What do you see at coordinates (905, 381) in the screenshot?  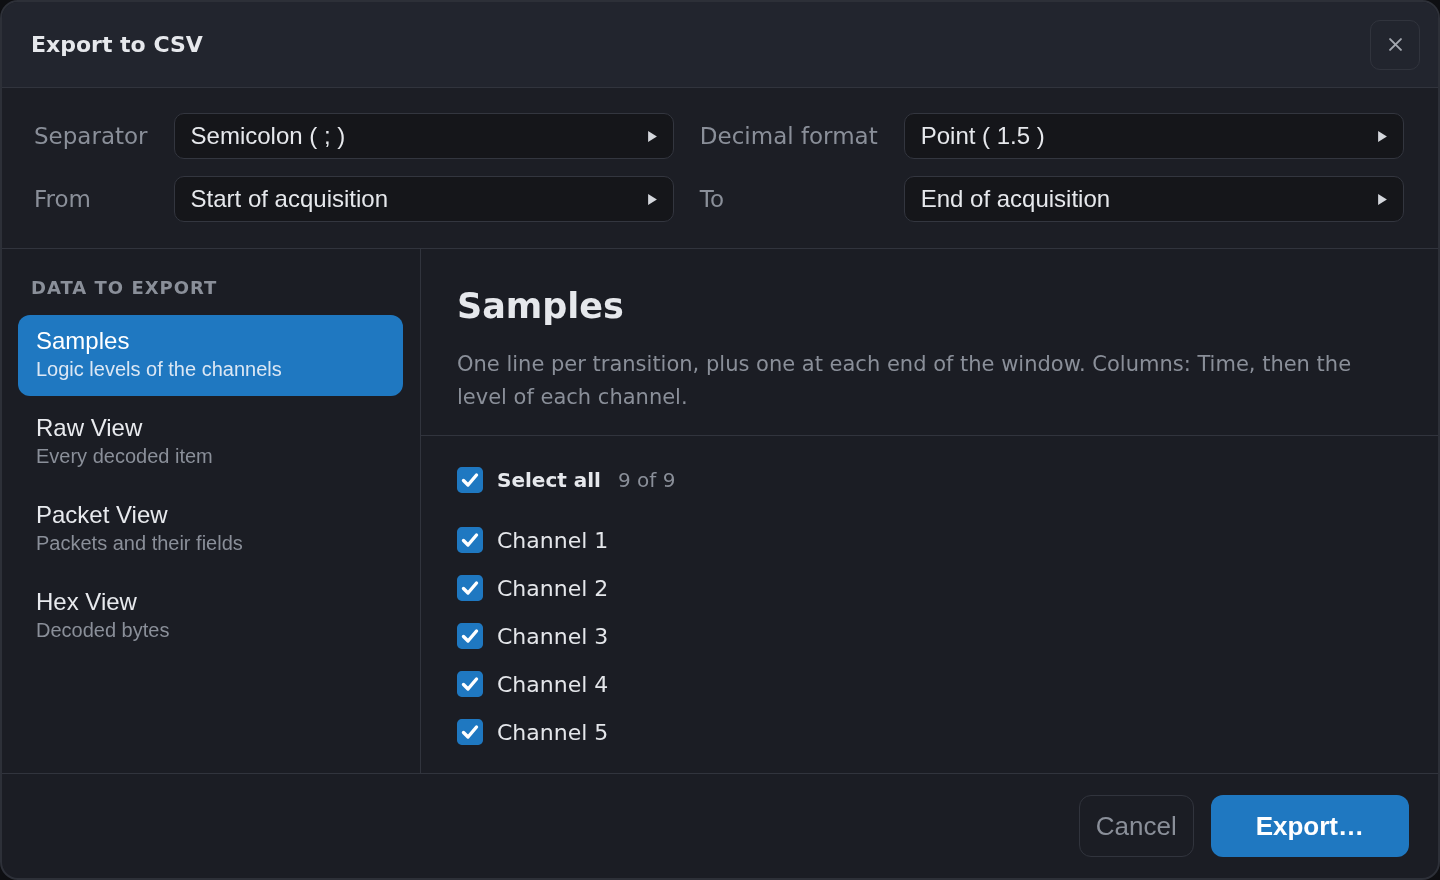 I see `description-text: One line per transition, plus one at each end of the window. Columns: Time, then the level of each channel.` at bounding box center [905, 381].